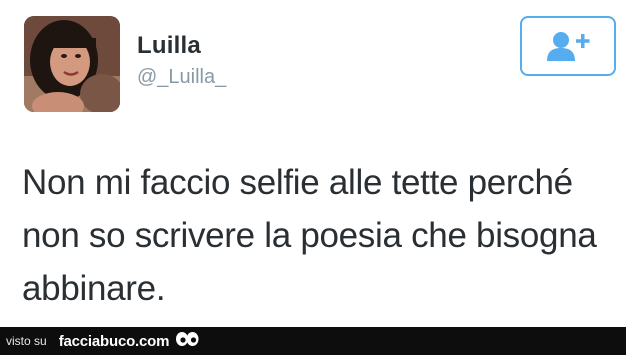 Image resolution: width=626 pixels, height=355 pixels. Describe the element at coordinates (114, 341) in the screenshot. I see `footer-site-link: facciabuco.com` at that location.